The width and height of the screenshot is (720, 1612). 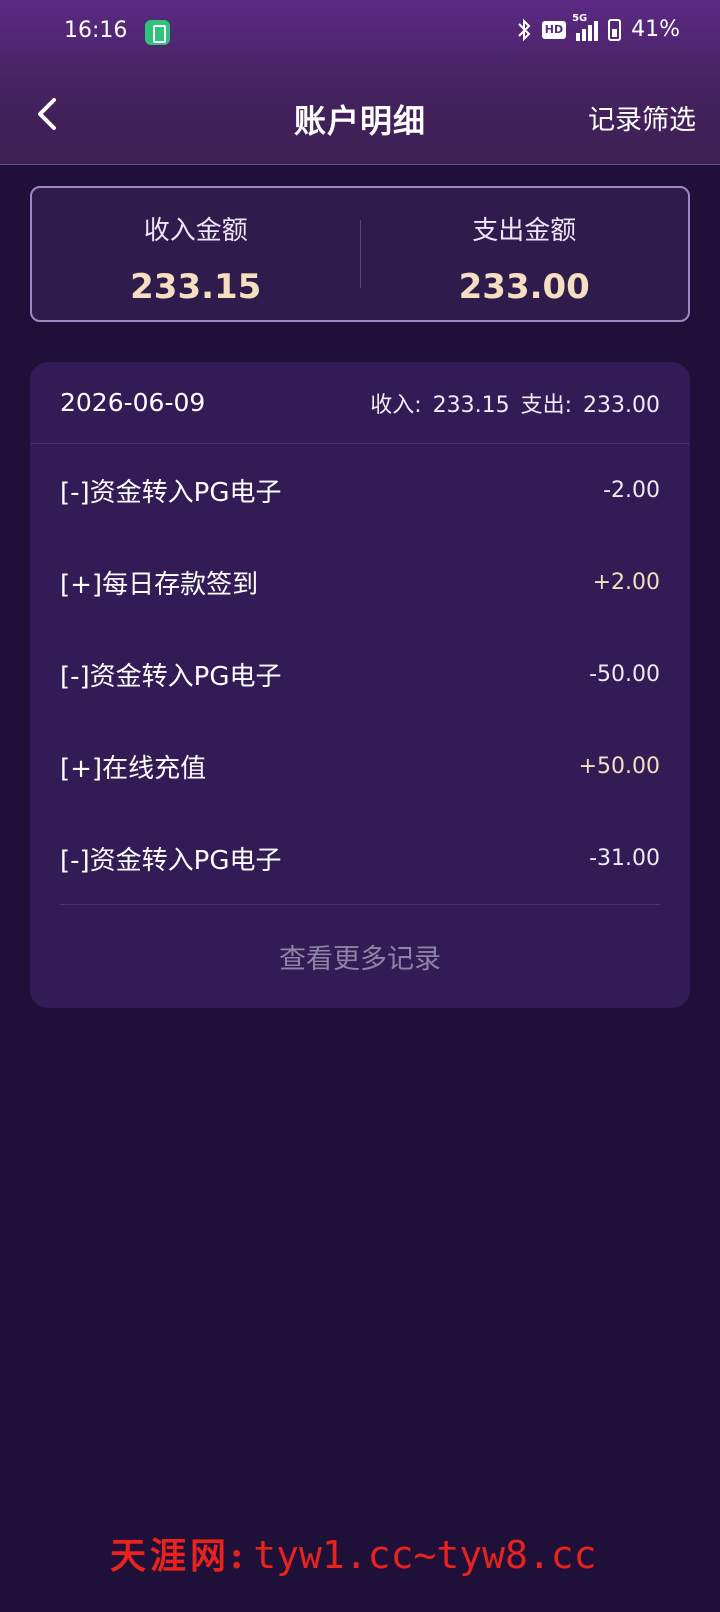 What do you see at coordinates (360, 956) in the screenshot?
I see `view-more-button: 查看更多记录` at bounding box center [360, 956].